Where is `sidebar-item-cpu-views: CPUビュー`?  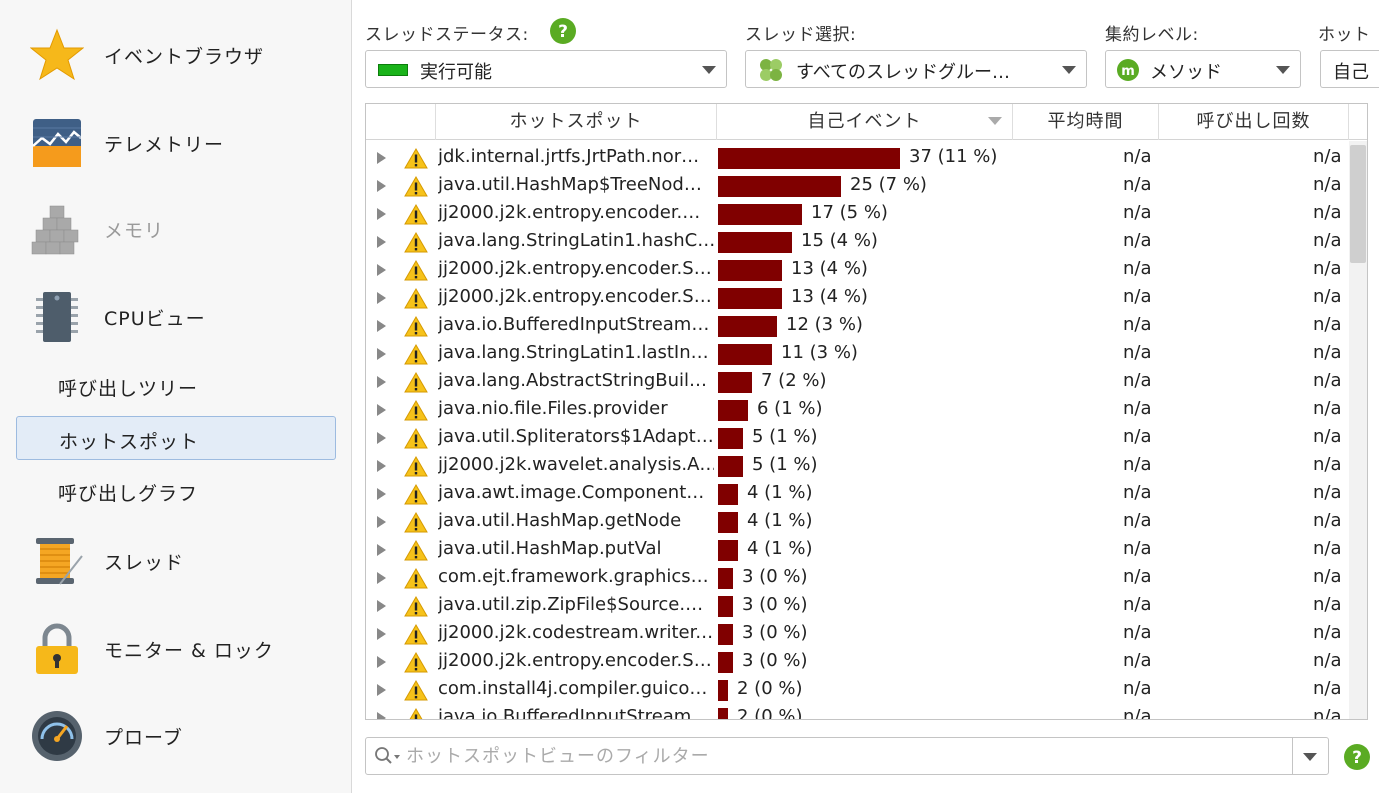 sidebar-item-cpu-views: CPUビュー is located at coordinates (175, 317).